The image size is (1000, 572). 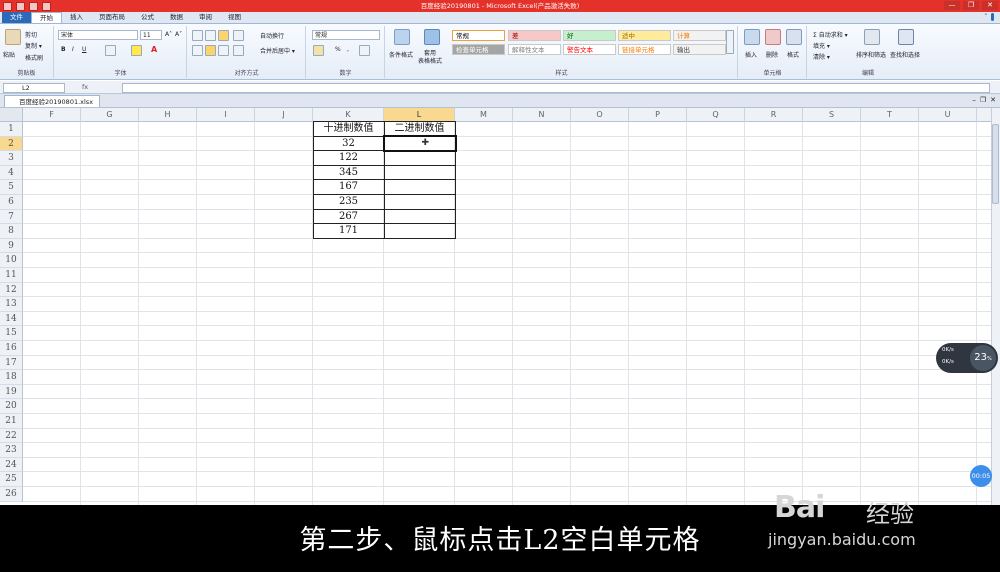 What do you see at coordinates (967, 358) in the screenshot?
I see `network-speed-widget: 0K/s 0K/s 23%` at bounding box center [967, 358].